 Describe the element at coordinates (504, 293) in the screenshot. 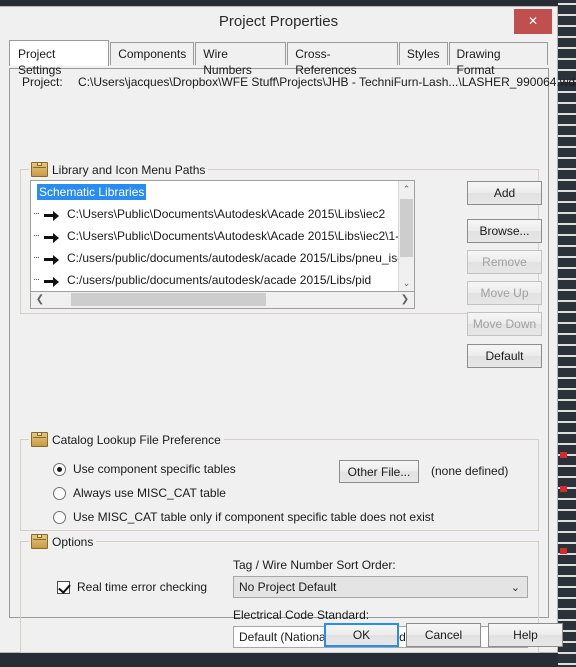

I see `move-up-button: Move Up` at that location.